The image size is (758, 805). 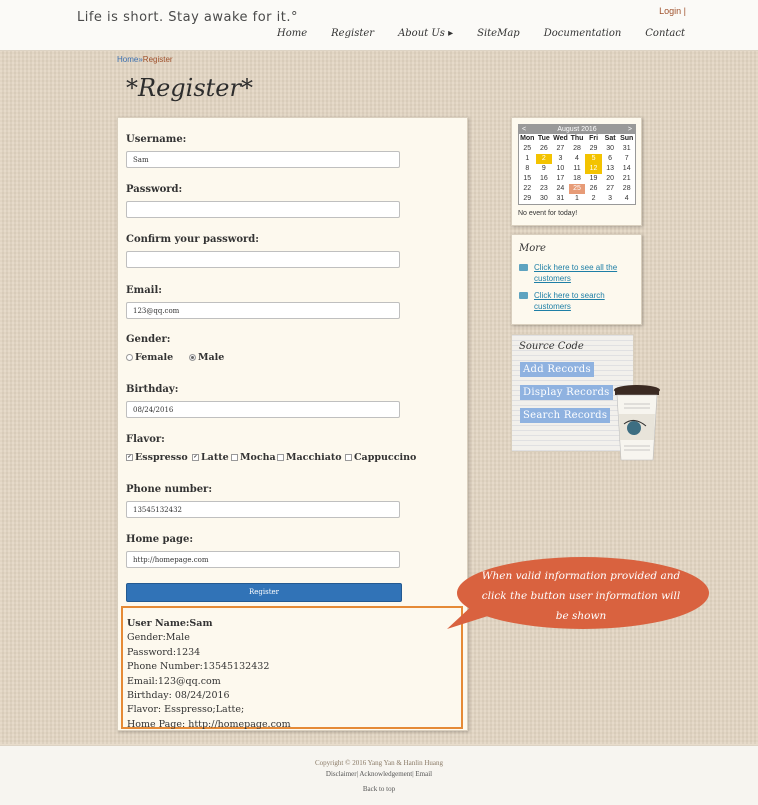 What do you see at coordinates (626, 169) in the screenshot?
I see `calendar-day: 14` at bounding box center [626, 169].